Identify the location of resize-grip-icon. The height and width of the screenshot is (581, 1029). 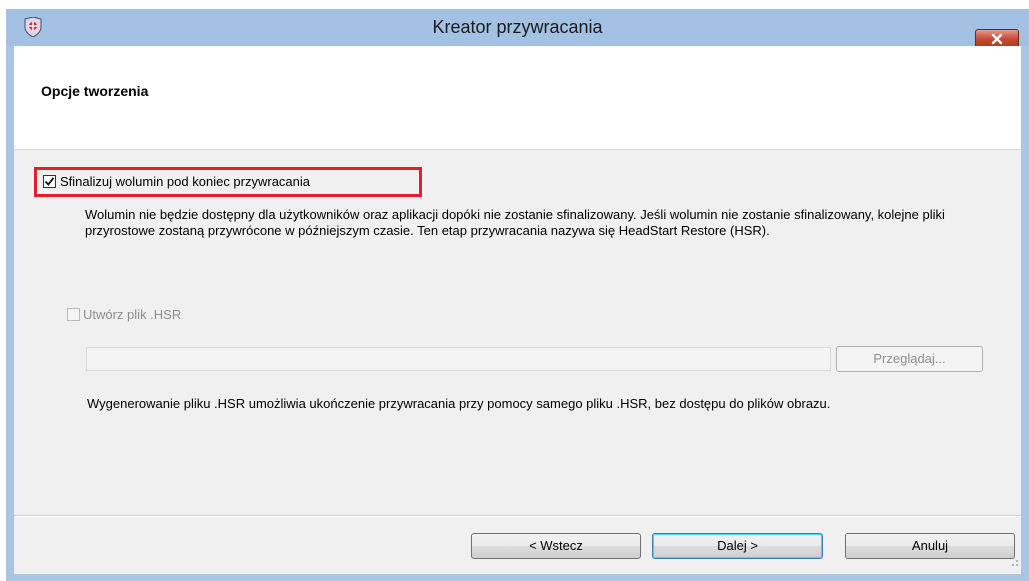
(1014, 563).